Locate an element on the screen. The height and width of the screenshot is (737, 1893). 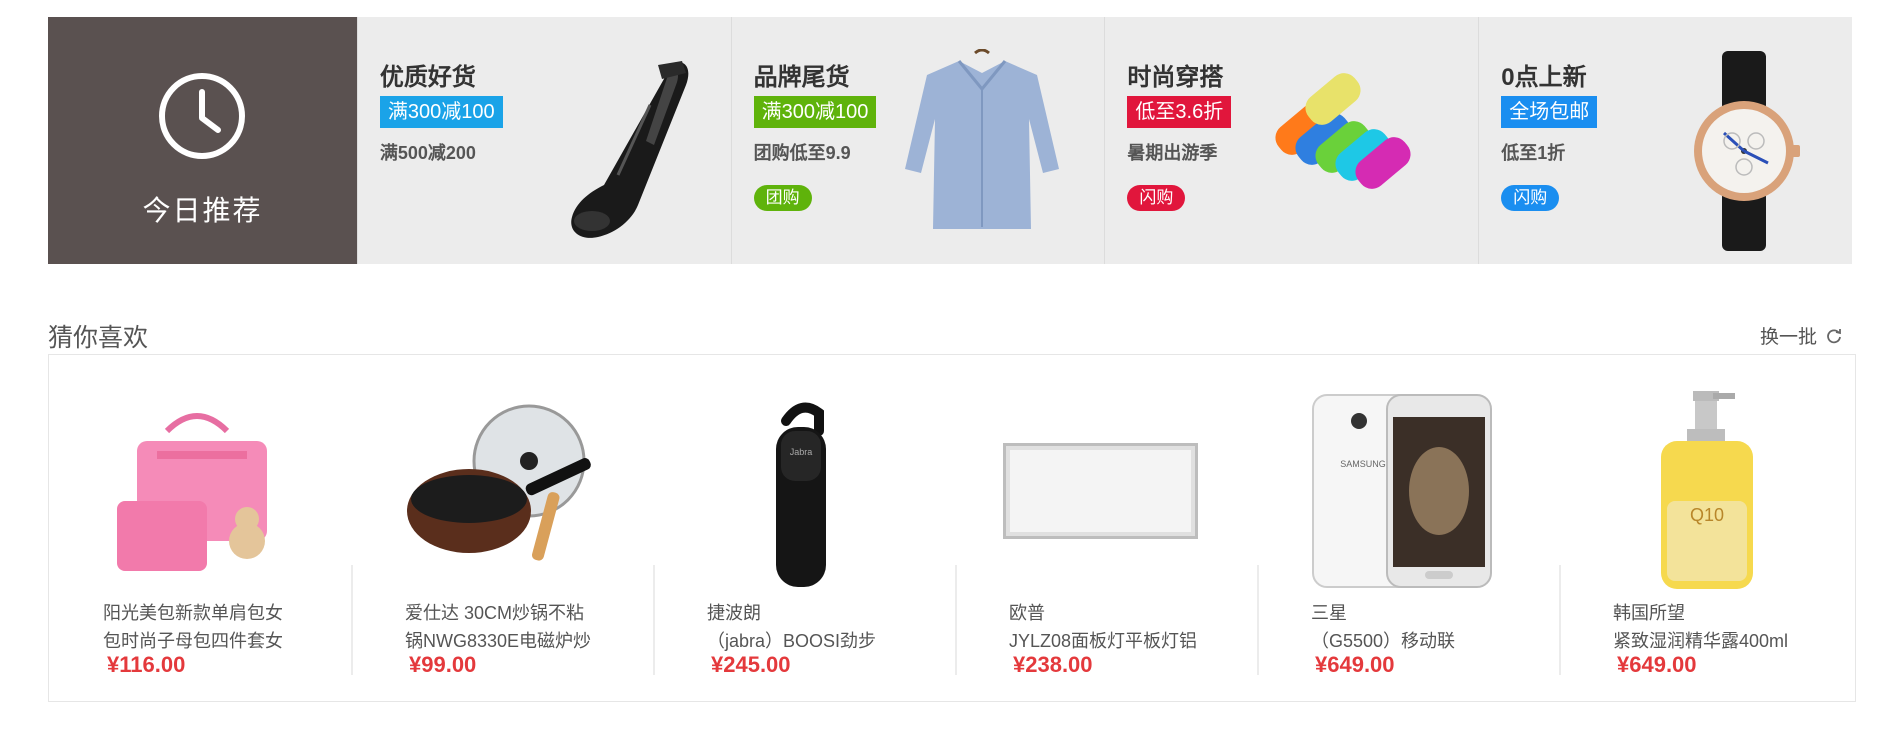
svg-text: SAMSUNG is located at coordinates (1363, 464).